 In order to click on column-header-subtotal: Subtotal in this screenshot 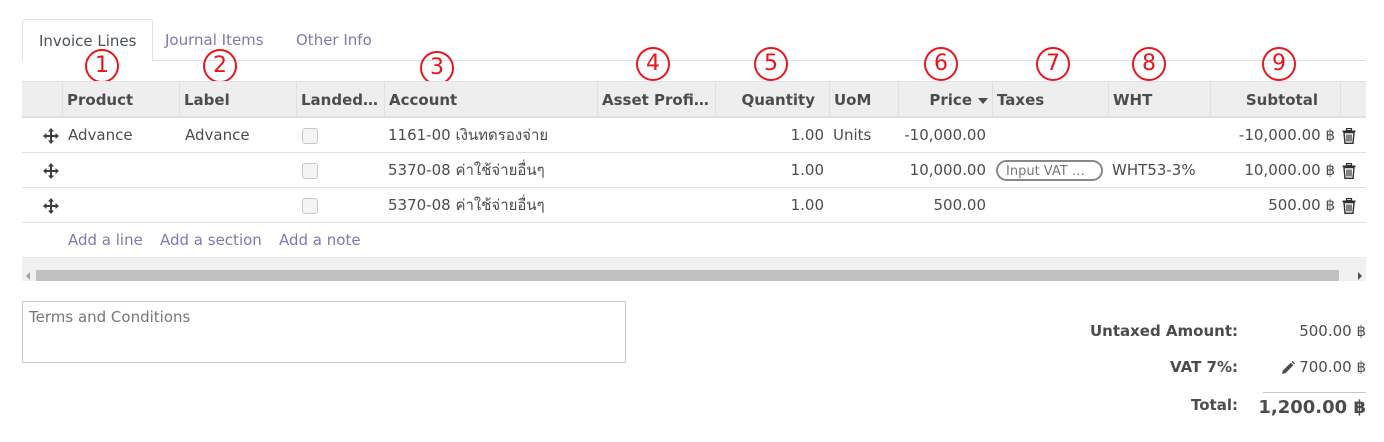, I will do `click(1275, 100)`.